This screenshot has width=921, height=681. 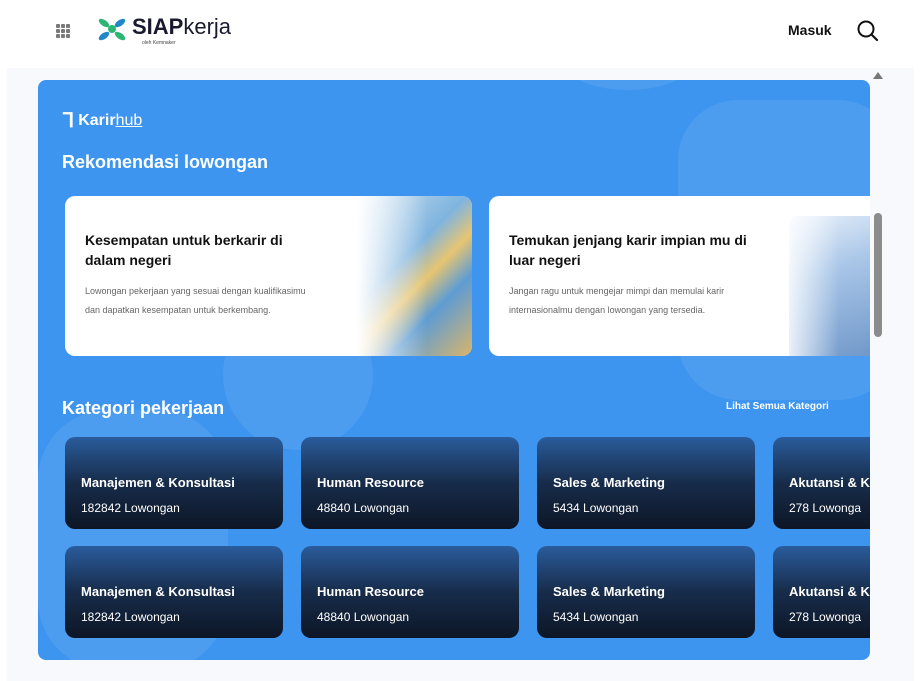 I want to click on karirhub-logo-icon: ᒣ, so click(x=68, y=121).